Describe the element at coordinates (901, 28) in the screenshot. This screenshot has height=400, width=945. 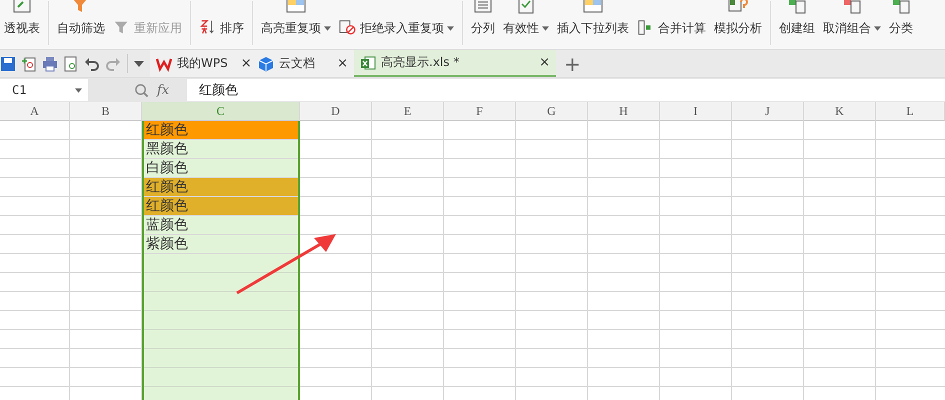
I see `ribbon-button: 分类` at that location.